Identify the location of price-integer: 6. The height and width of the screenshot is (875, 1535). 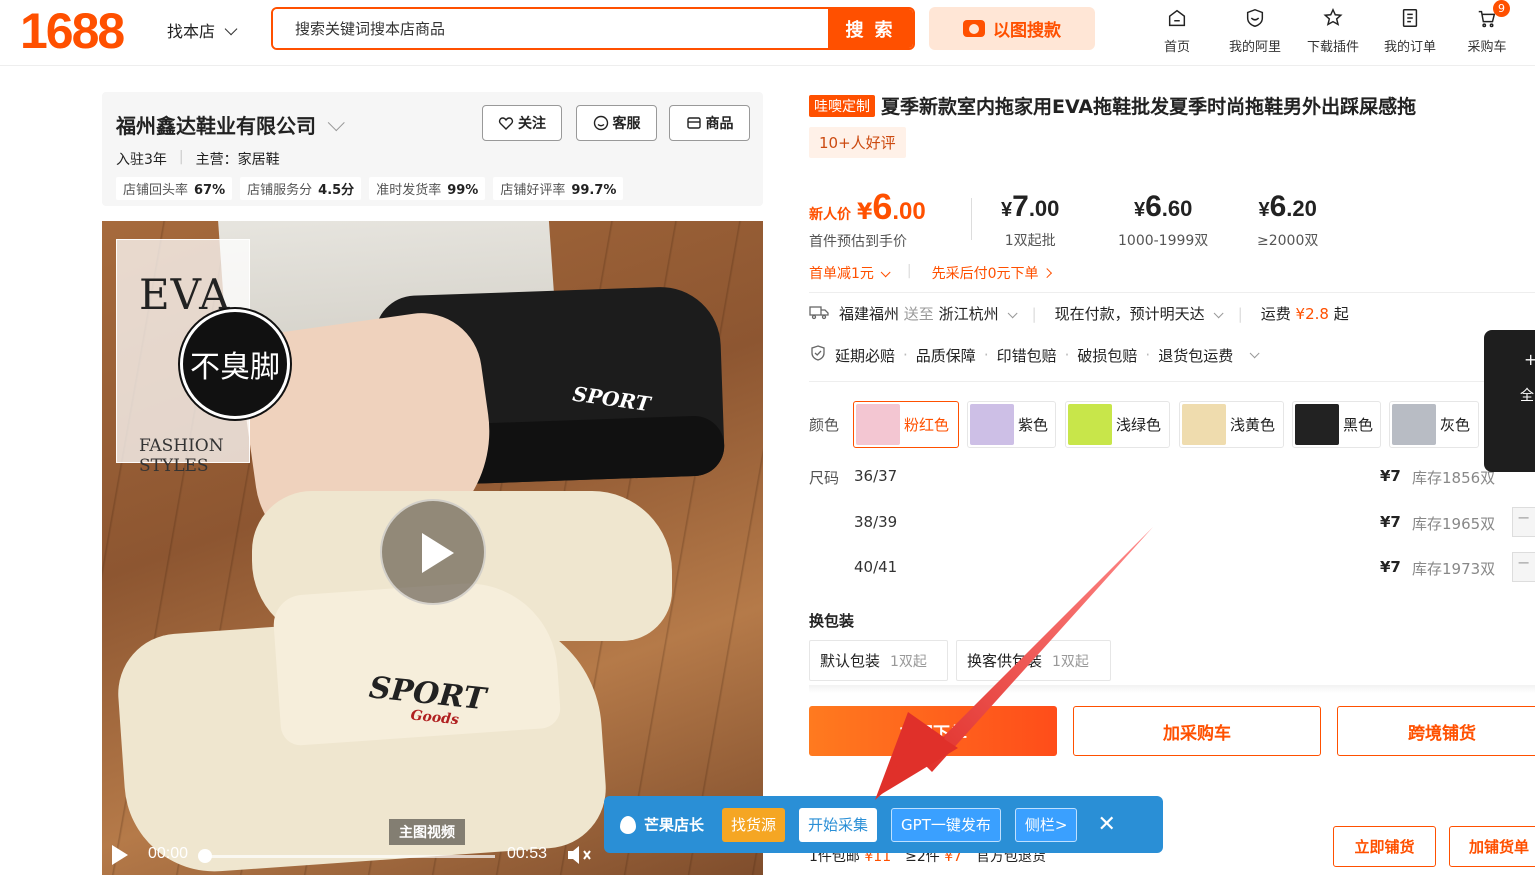
(882, 206).